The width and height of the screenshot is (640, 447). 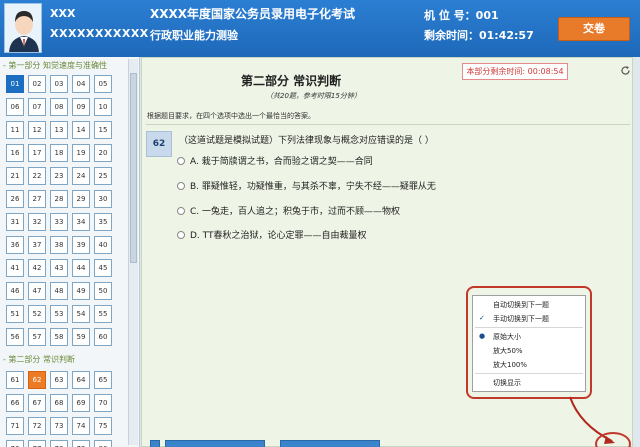 I want to click on question-36-button: 36, so click(x=15, y=245).